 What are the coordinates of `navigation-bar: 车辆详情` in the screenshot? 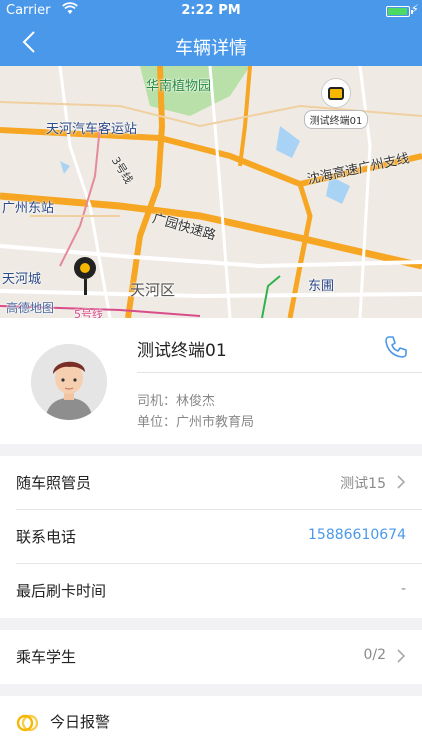 It's located at (211, 44).